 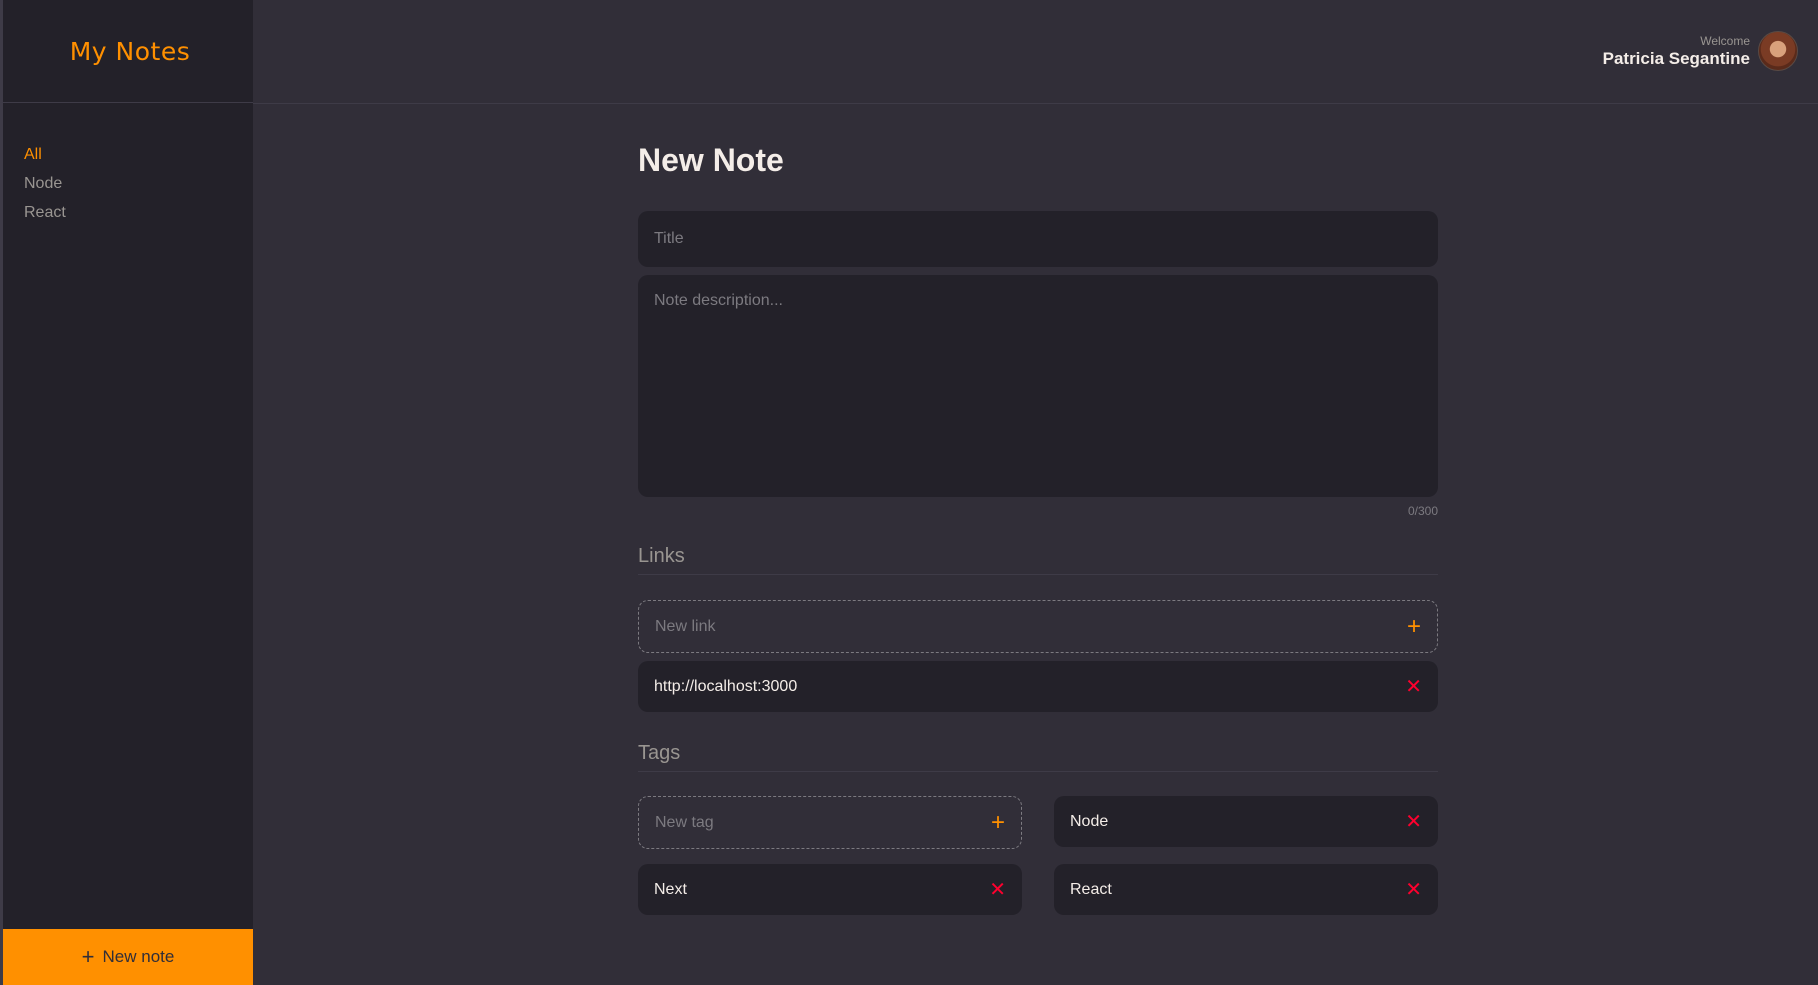 I want to click on header: Welcome Patricia Segantine, so click(x=1035, y=52).